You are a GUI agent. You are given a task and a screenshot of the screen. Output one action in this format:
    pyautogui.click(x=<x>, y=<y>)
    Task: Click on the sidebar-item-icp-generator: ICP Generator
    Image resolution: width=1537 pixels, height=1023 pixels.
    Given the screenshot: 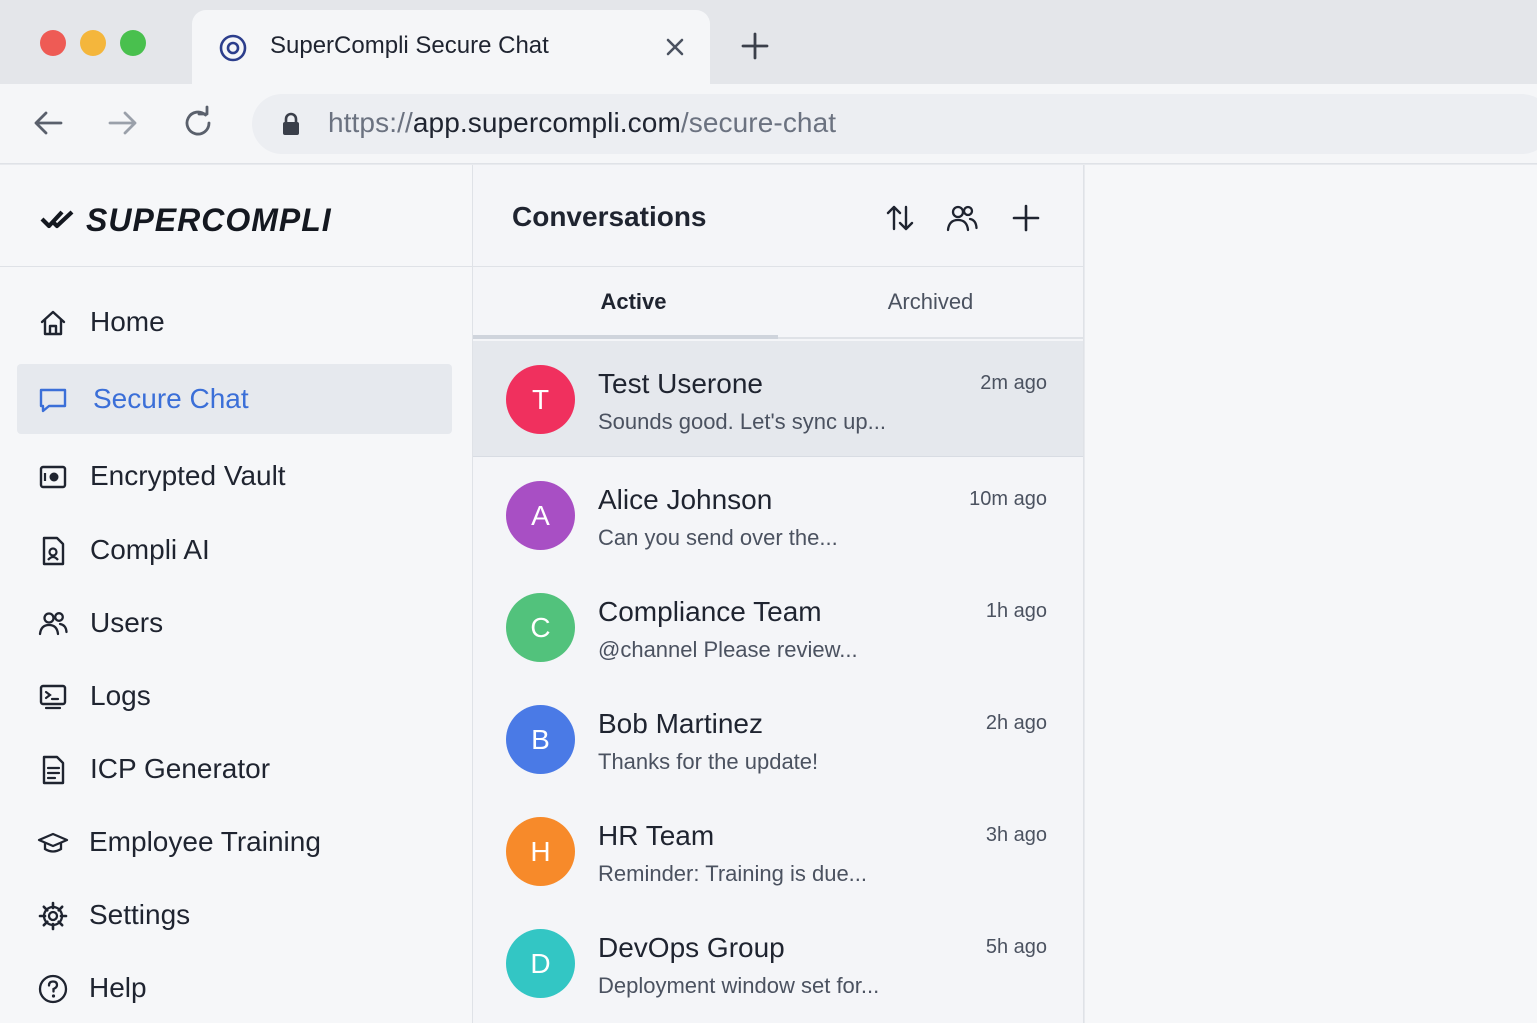 What is the action you would take?
    pyautogui.click(x=234, y=769)
    